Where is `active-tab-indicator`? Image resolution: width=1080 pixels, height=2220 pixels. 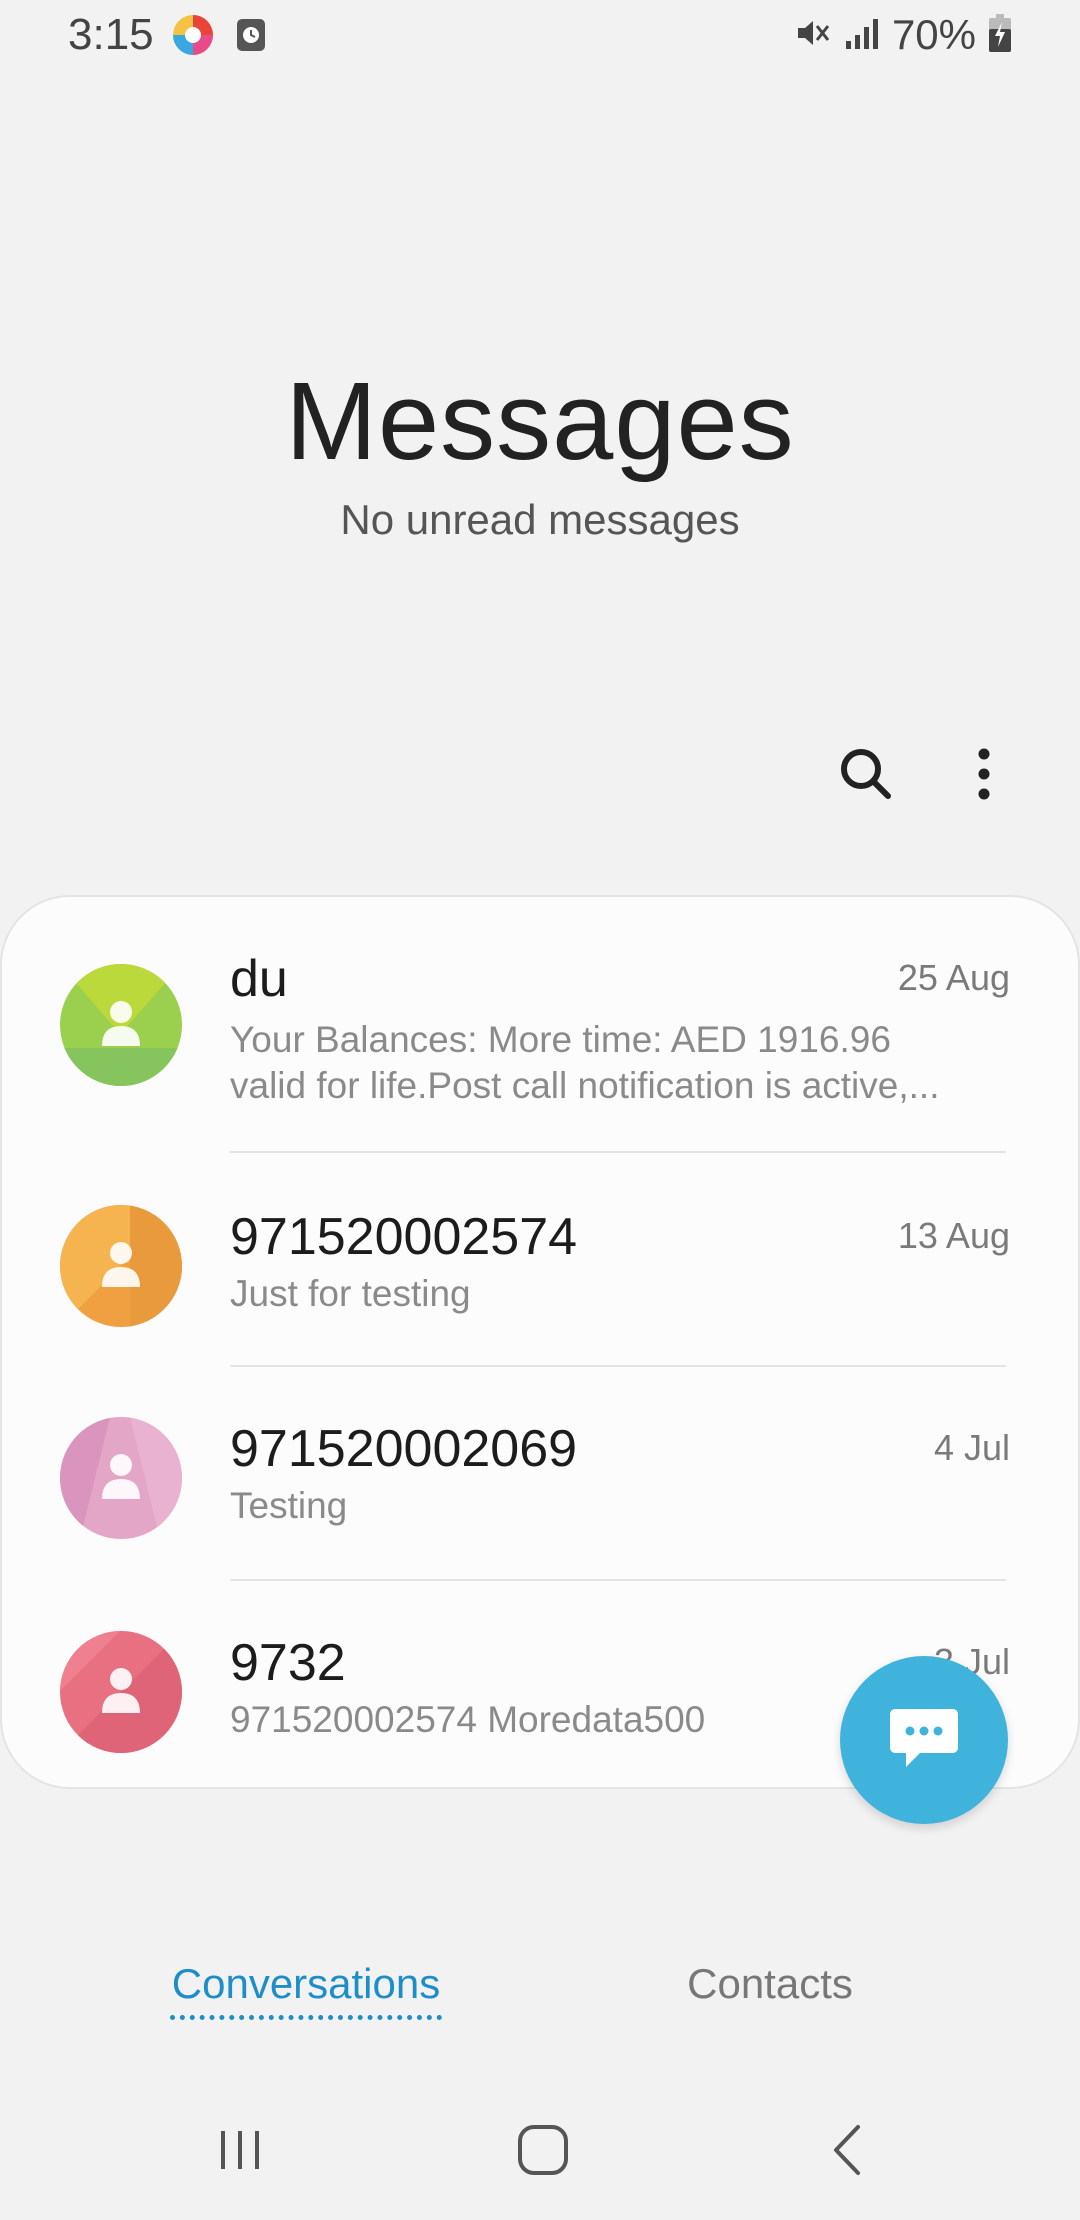
active-tab-indicator is located at coordinates (306, 2017).